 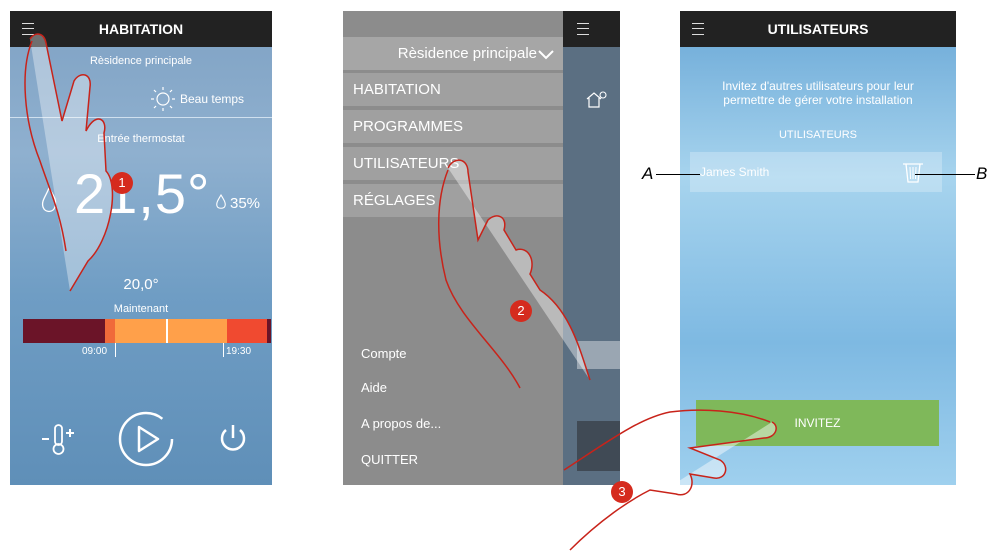 What do you see at coordinates (141, 139) in the screenshot?
I see `thermostat-label: Entrée thermostat` at bounding box center [141, 139].